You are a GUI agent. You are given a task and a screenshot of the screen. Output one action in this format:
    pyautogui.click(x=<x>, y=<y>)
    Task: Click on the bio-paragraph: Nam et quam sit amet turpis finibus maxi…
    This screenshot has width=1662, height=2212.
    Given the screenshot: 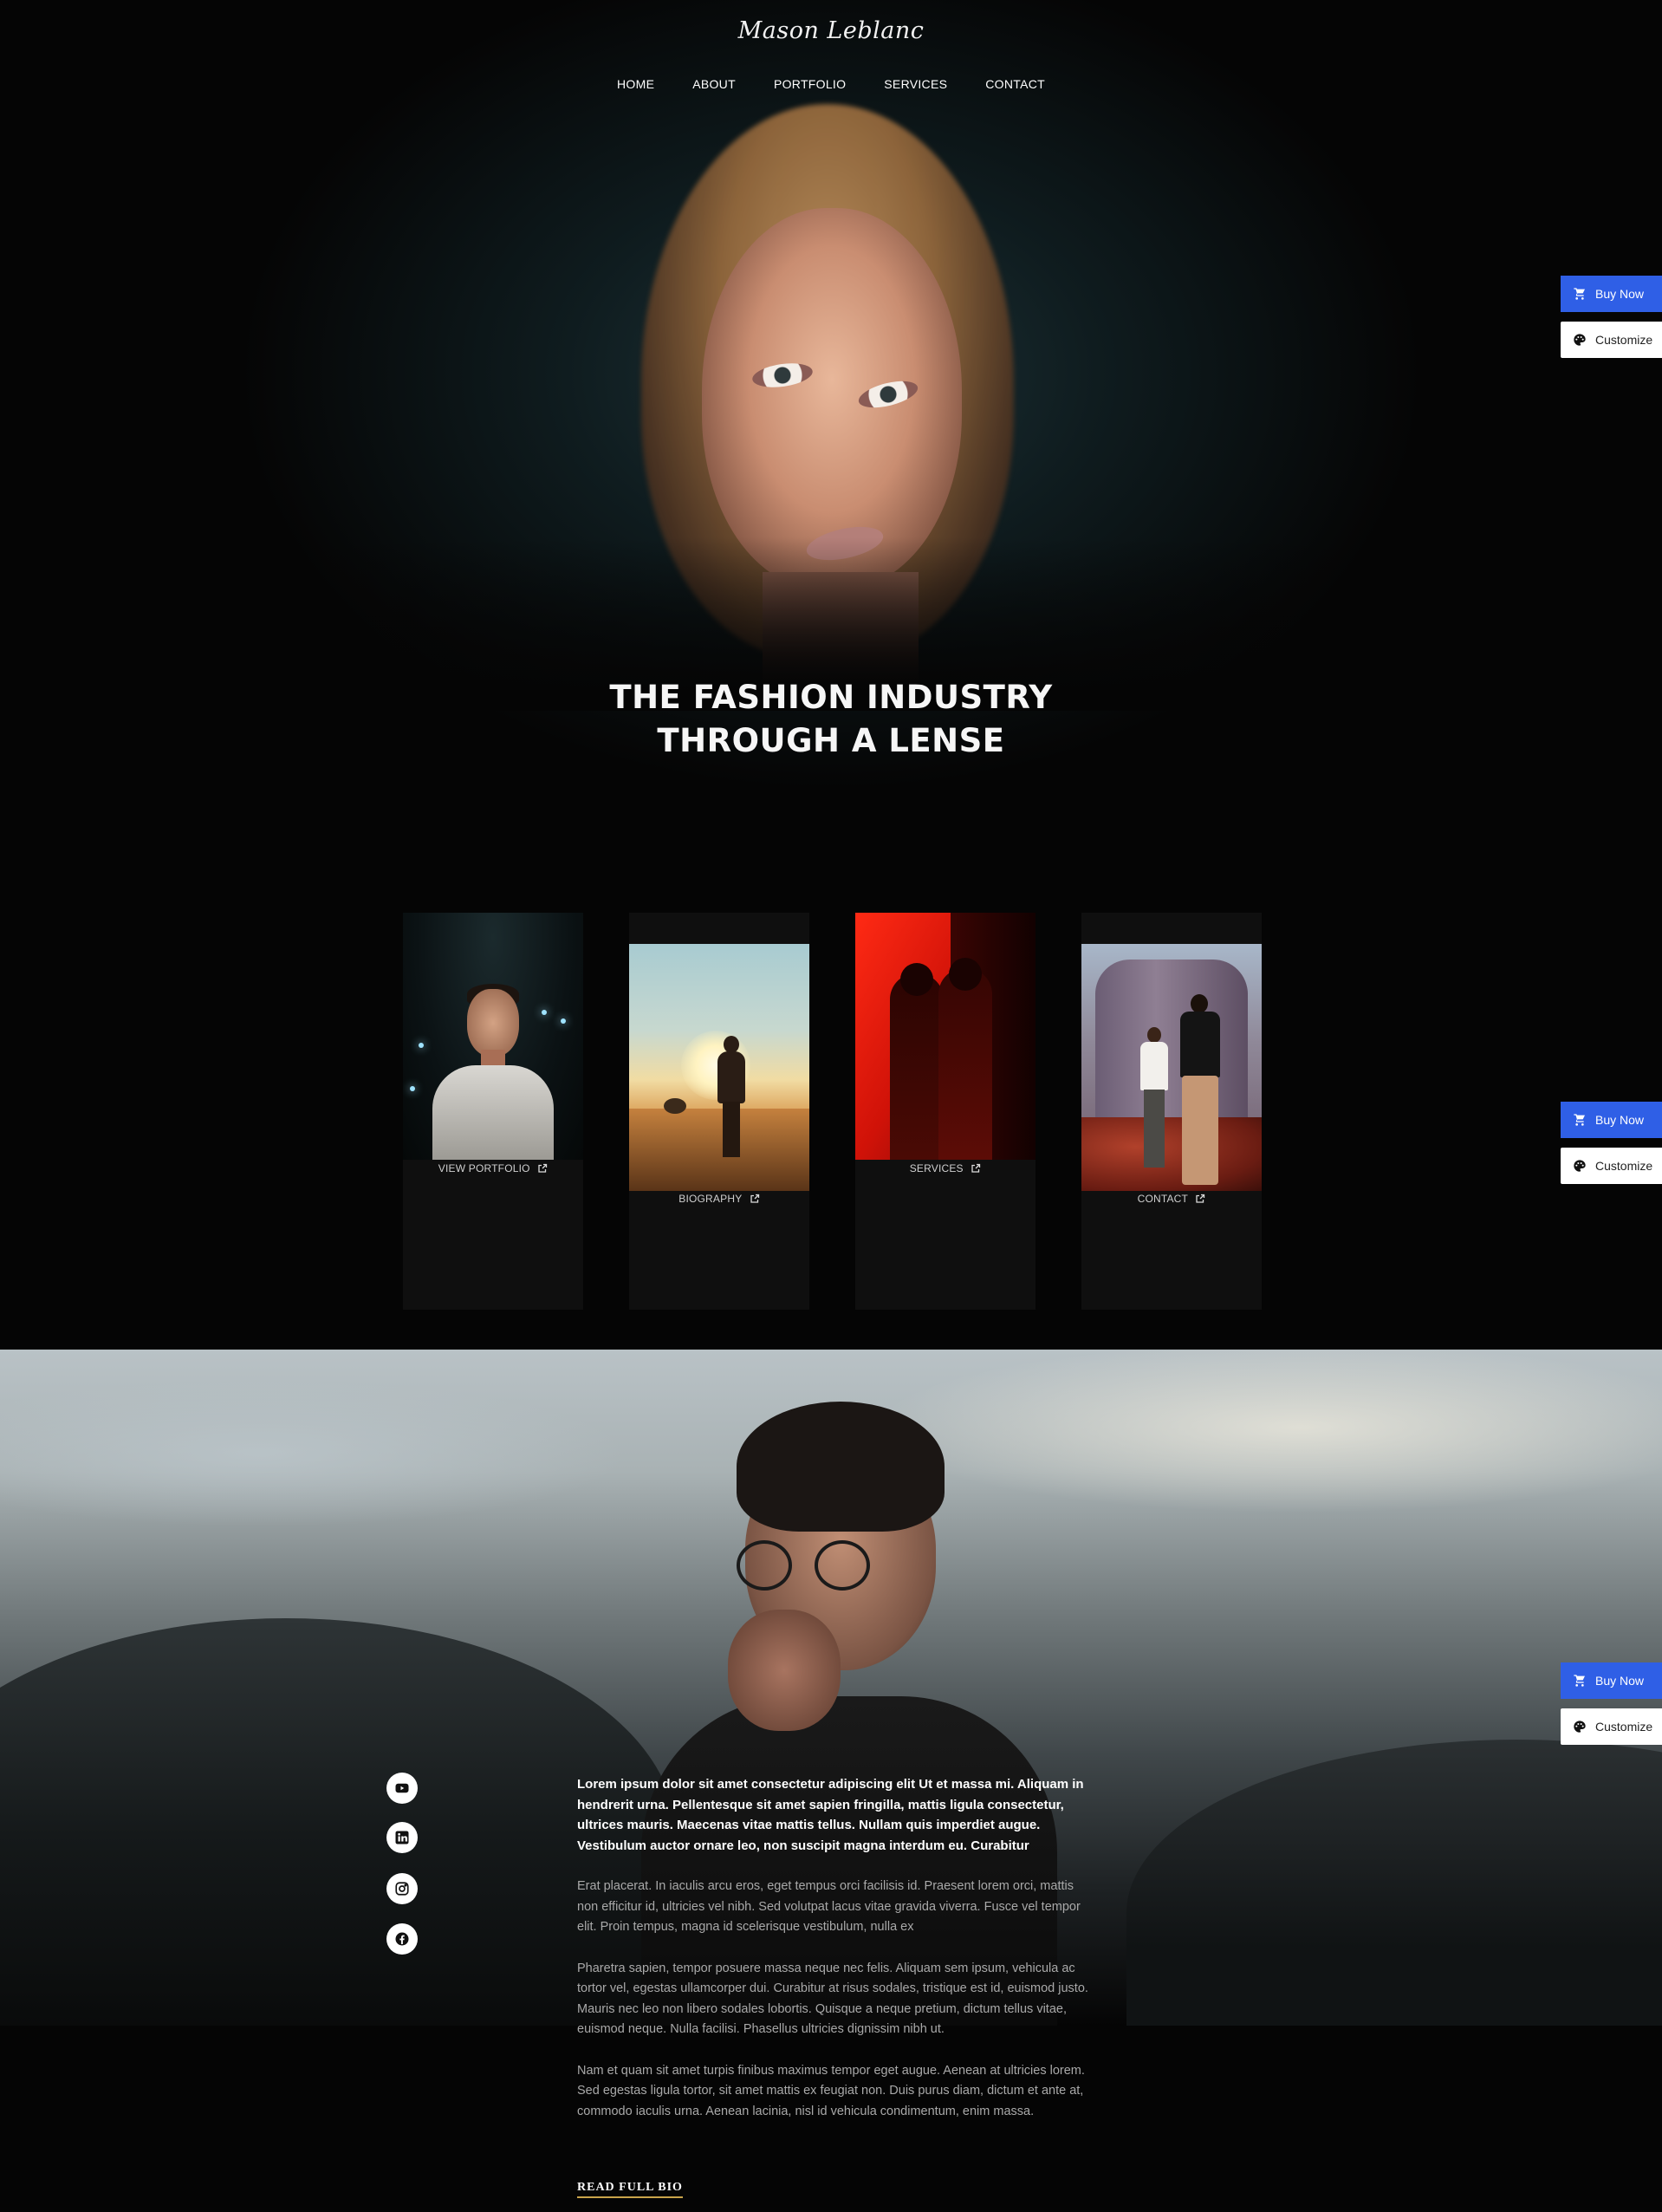 What is the action you would take?
    pyautogui.click(x=831, y=2090)
    